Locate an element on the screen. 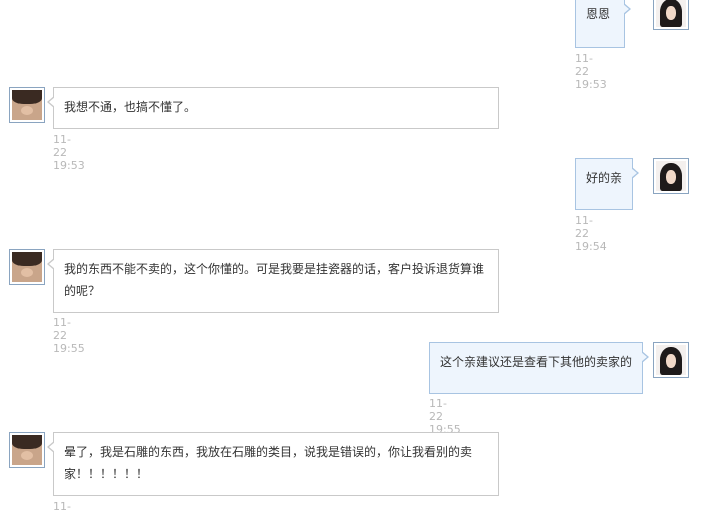  message-text: 我想不通，也搞不懂了。 is located at coordinates (130, 107).